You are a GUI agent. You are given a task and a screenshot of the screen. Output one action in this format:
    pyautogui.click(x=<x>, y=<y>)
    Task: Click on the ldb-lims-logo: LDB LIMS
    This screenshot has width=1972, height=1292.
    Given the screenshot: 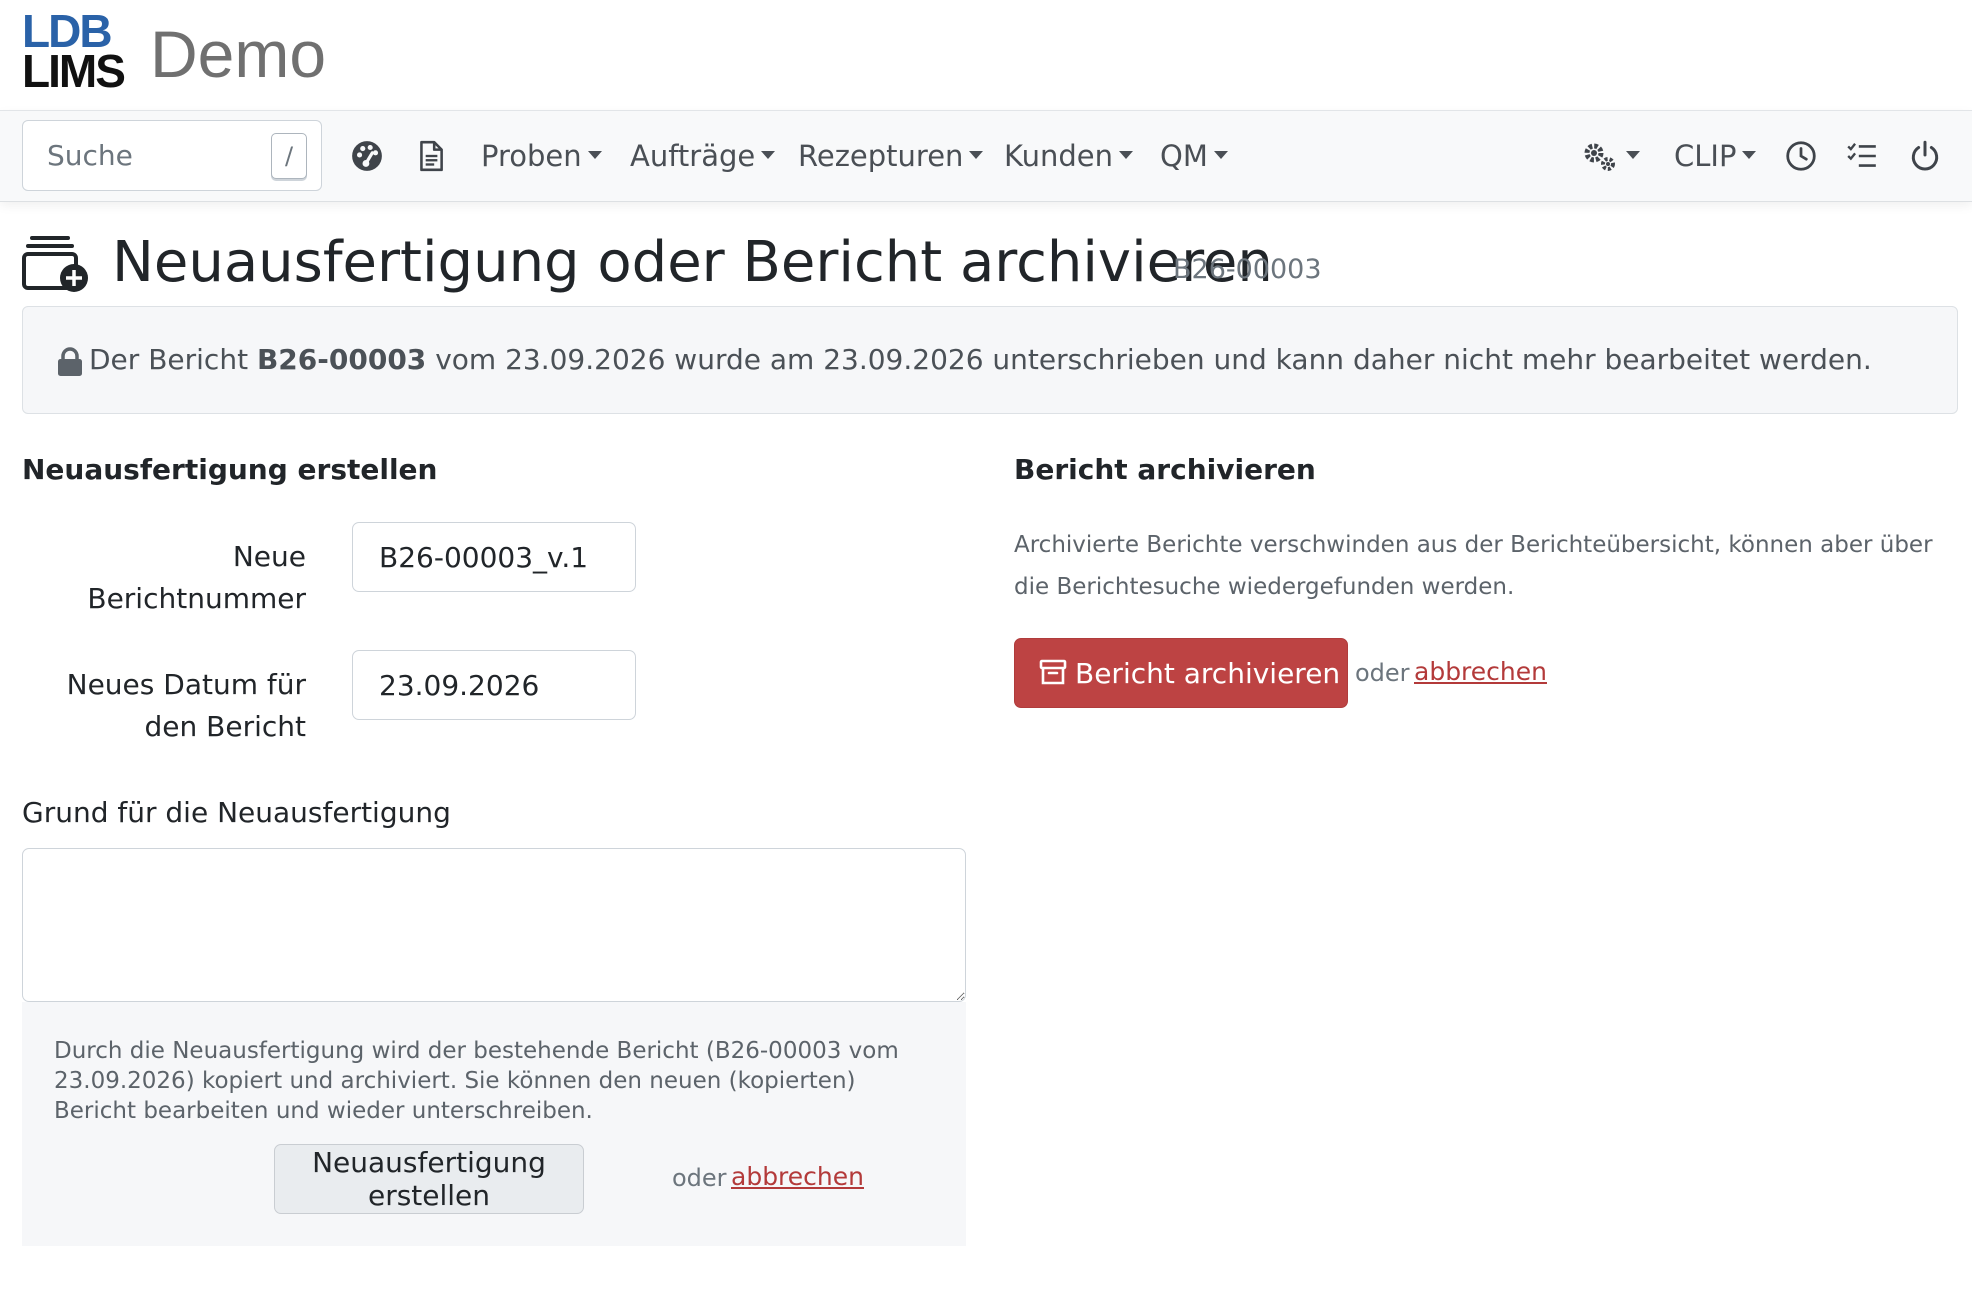 What is the action you would take?
    pyautogui.click(x=74, y=51)
    